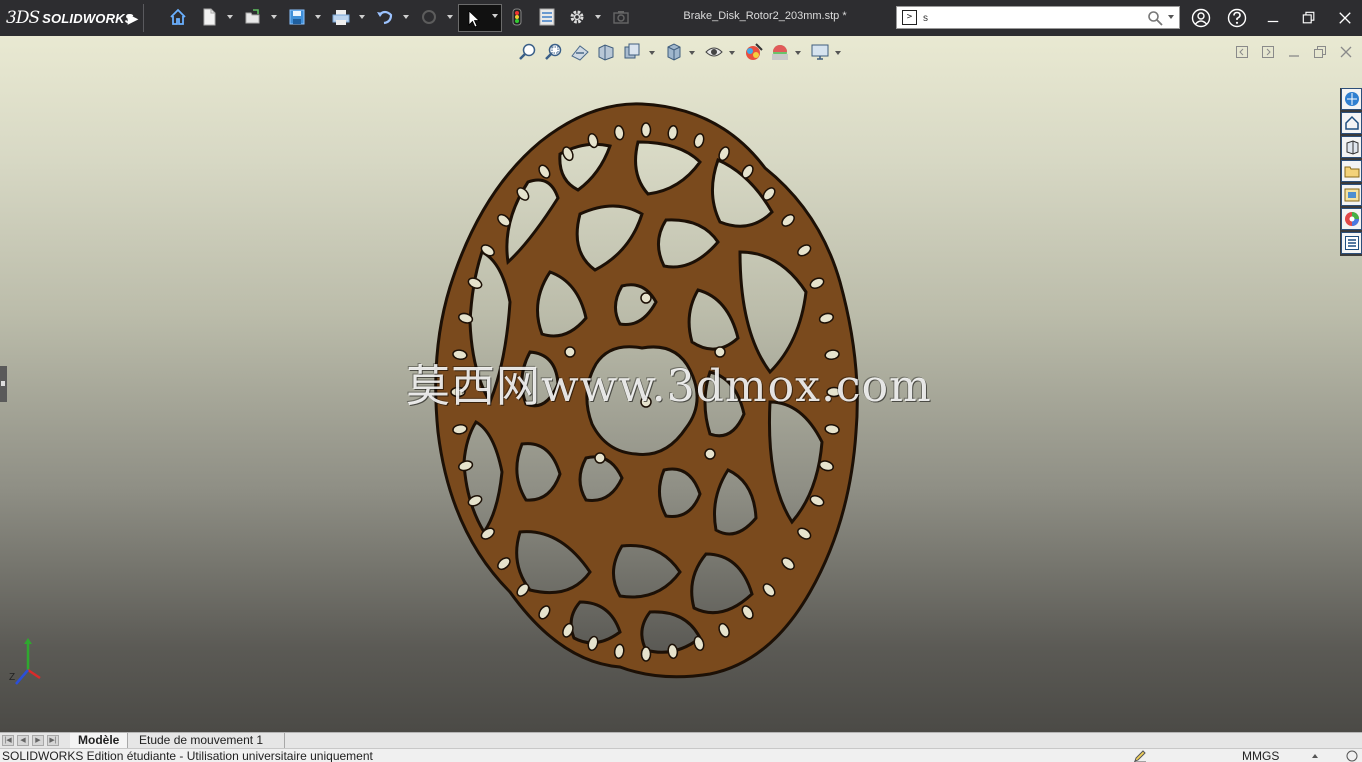 This screenshot has width=1362, height=762. What do you see at coordinates (88, 18) in the screenshot?
I see `logo-text: SOLIDWORKS` at bounding box center [88, 18].